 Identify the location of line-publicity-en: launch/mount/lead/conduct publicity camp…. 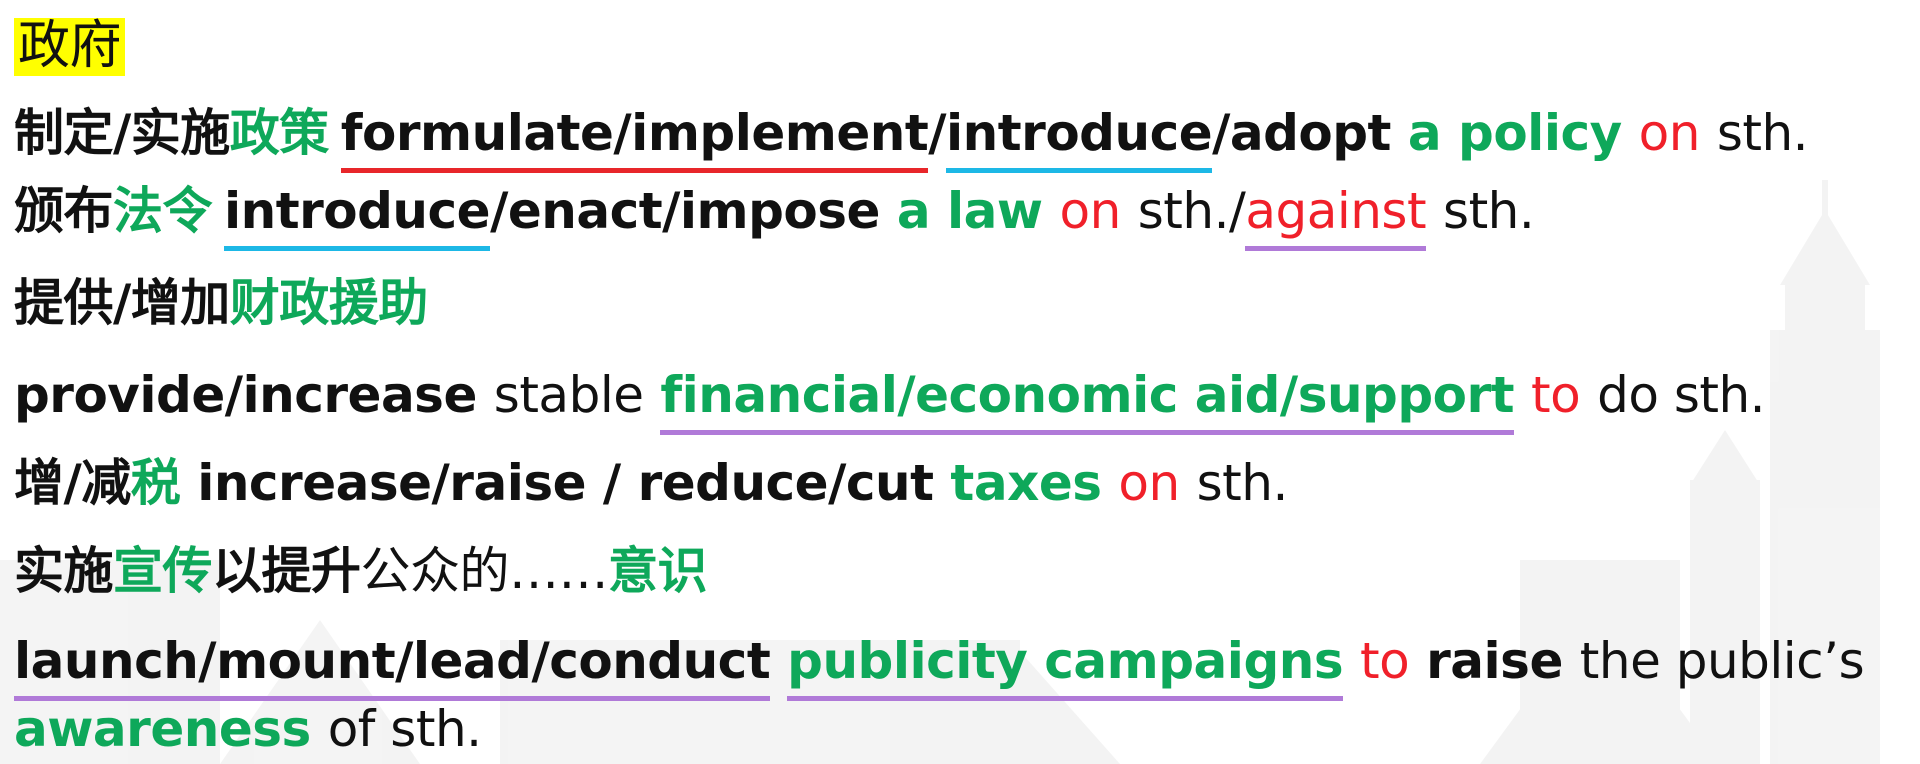
(939, 666).